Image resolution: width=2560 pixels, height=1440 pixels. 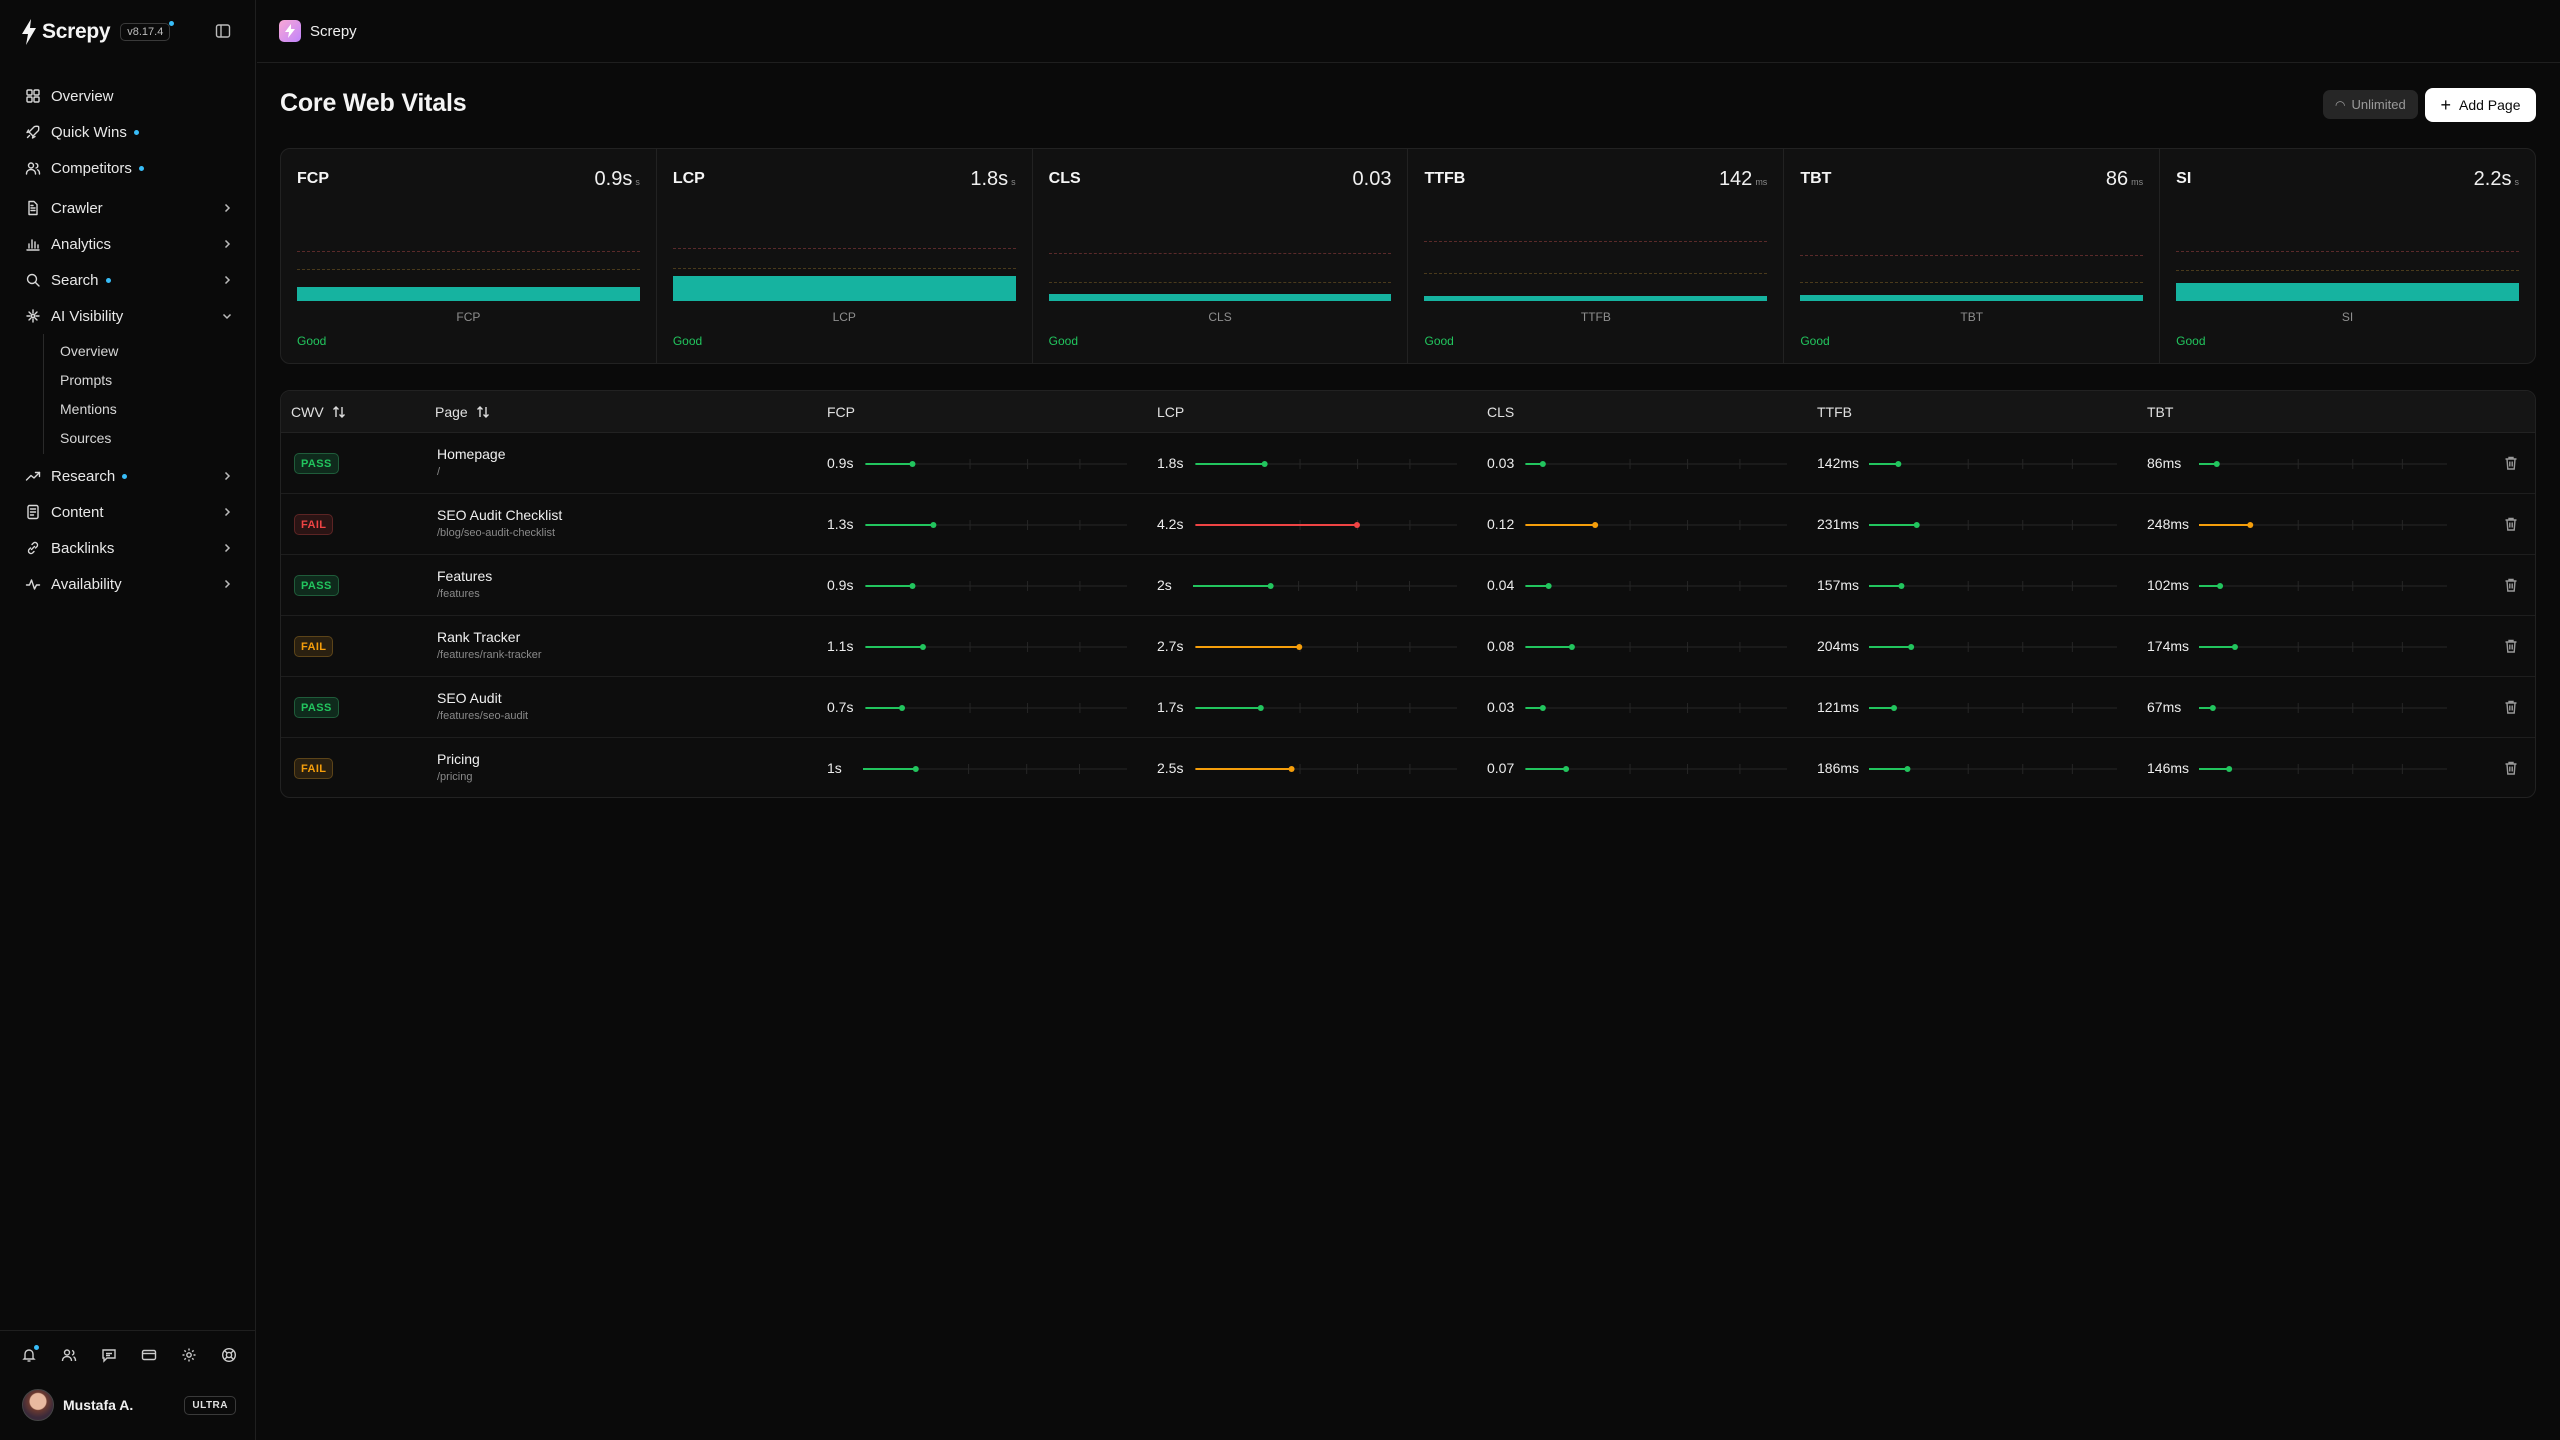 I want to click on sidebar-collapse-icon, so click(x=223, y=31).